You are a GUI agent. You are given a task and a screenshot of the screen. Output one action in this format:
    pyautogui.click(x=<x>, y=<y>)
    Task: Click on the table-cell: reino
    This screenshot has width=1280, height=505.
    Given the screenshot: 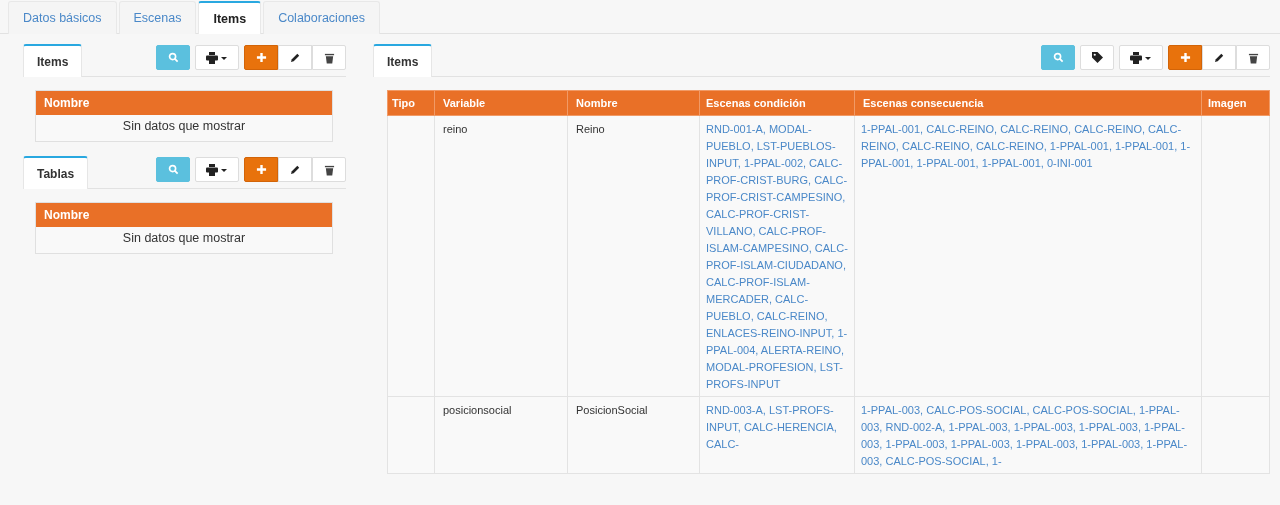 What is the action you would take?
    pyautogui.click(x=501, y=256)
    